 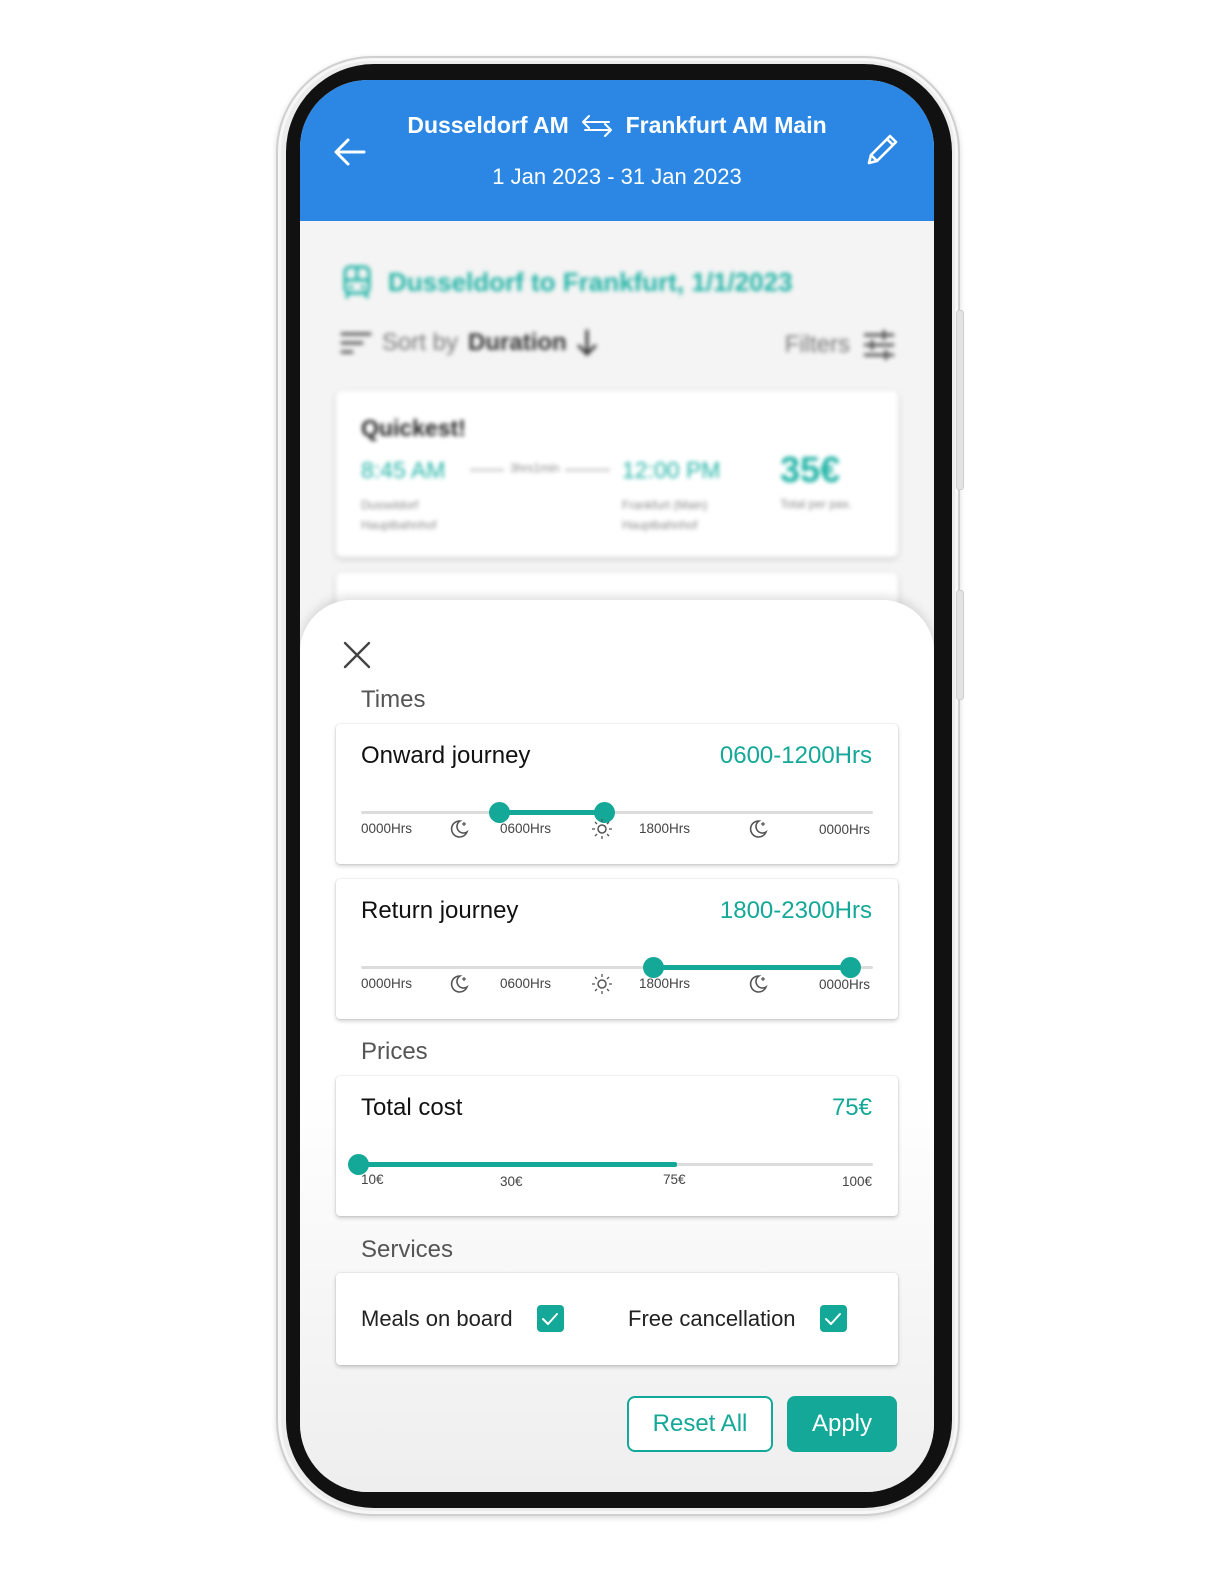 What do you see at coordinates (700, 1424) in the screenshot?
I see `reset-all-button: Reset All` at bounding box center [700, 1424].